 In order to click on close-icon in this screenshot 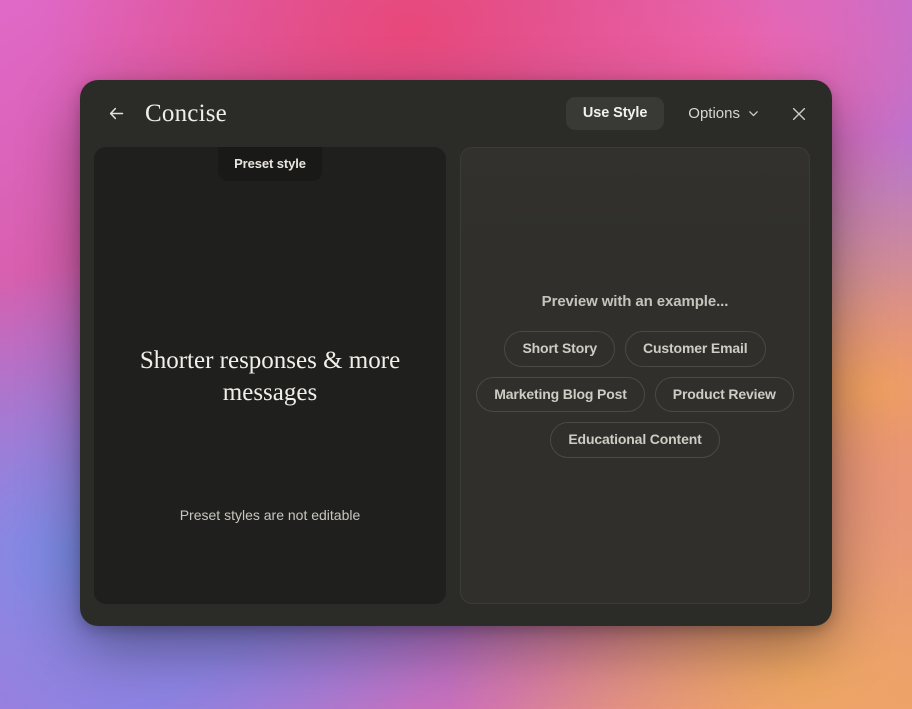, I will do `click(799, 114)`.